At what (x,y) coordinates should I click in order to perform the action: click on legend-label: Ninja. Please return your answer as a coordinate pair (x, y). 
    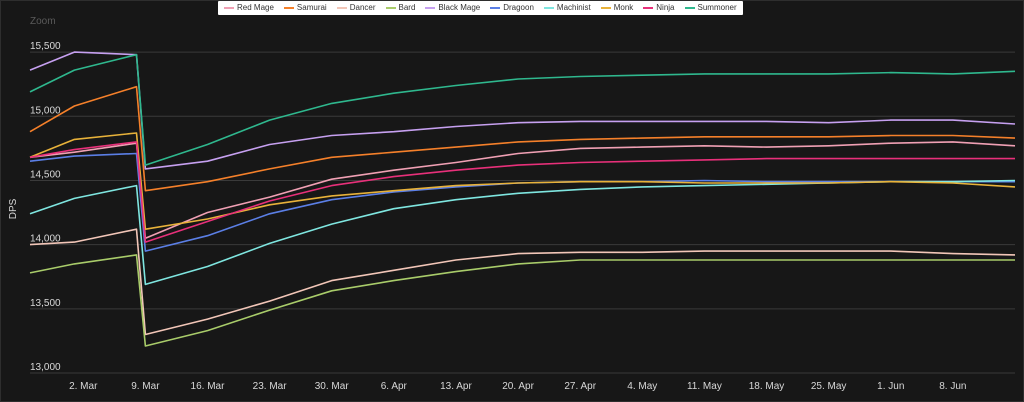
    Looking at the image, I should click on (665, 7).